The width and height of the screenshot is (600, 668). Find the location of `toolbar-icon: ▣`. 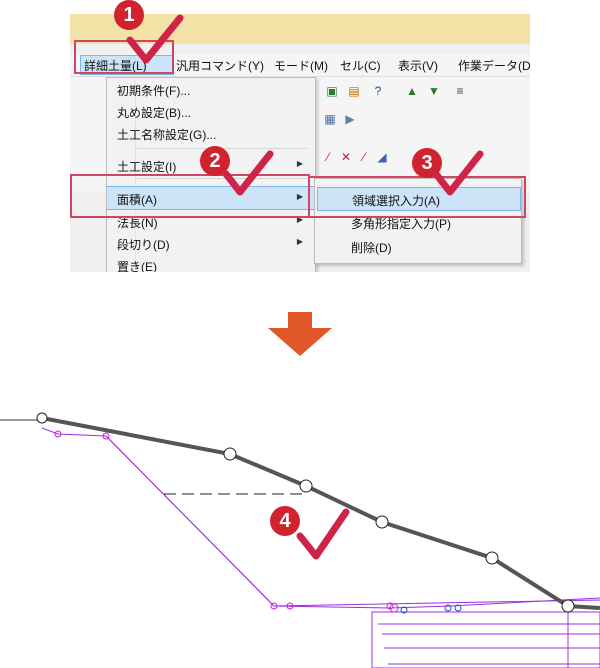

toolbar-icon: ▣ is located at coordinates (332, 91).